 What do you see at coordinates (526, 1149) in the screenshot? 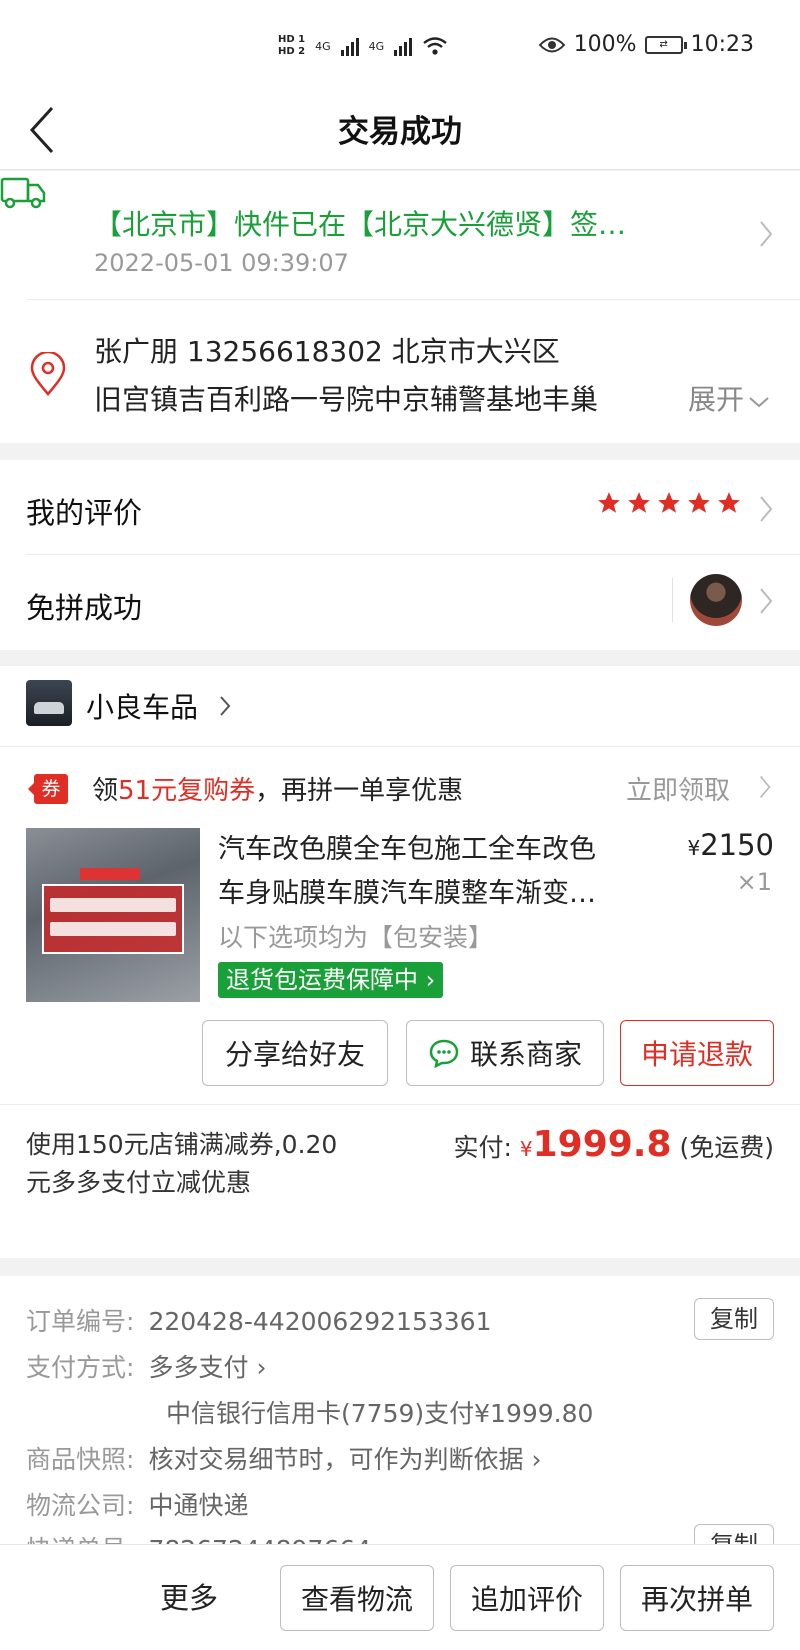
I see `paid-currency: ¥` at bounding box center [526, 1149].